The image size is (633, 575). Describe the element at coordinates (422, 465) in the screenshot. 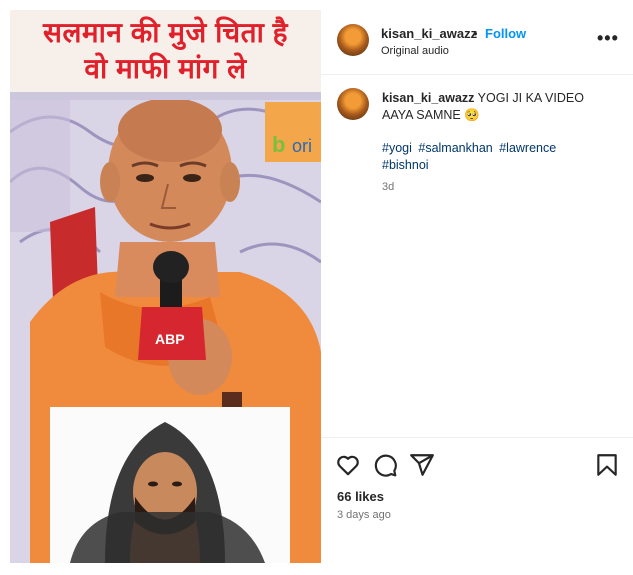

I see `share-icon` at that location.